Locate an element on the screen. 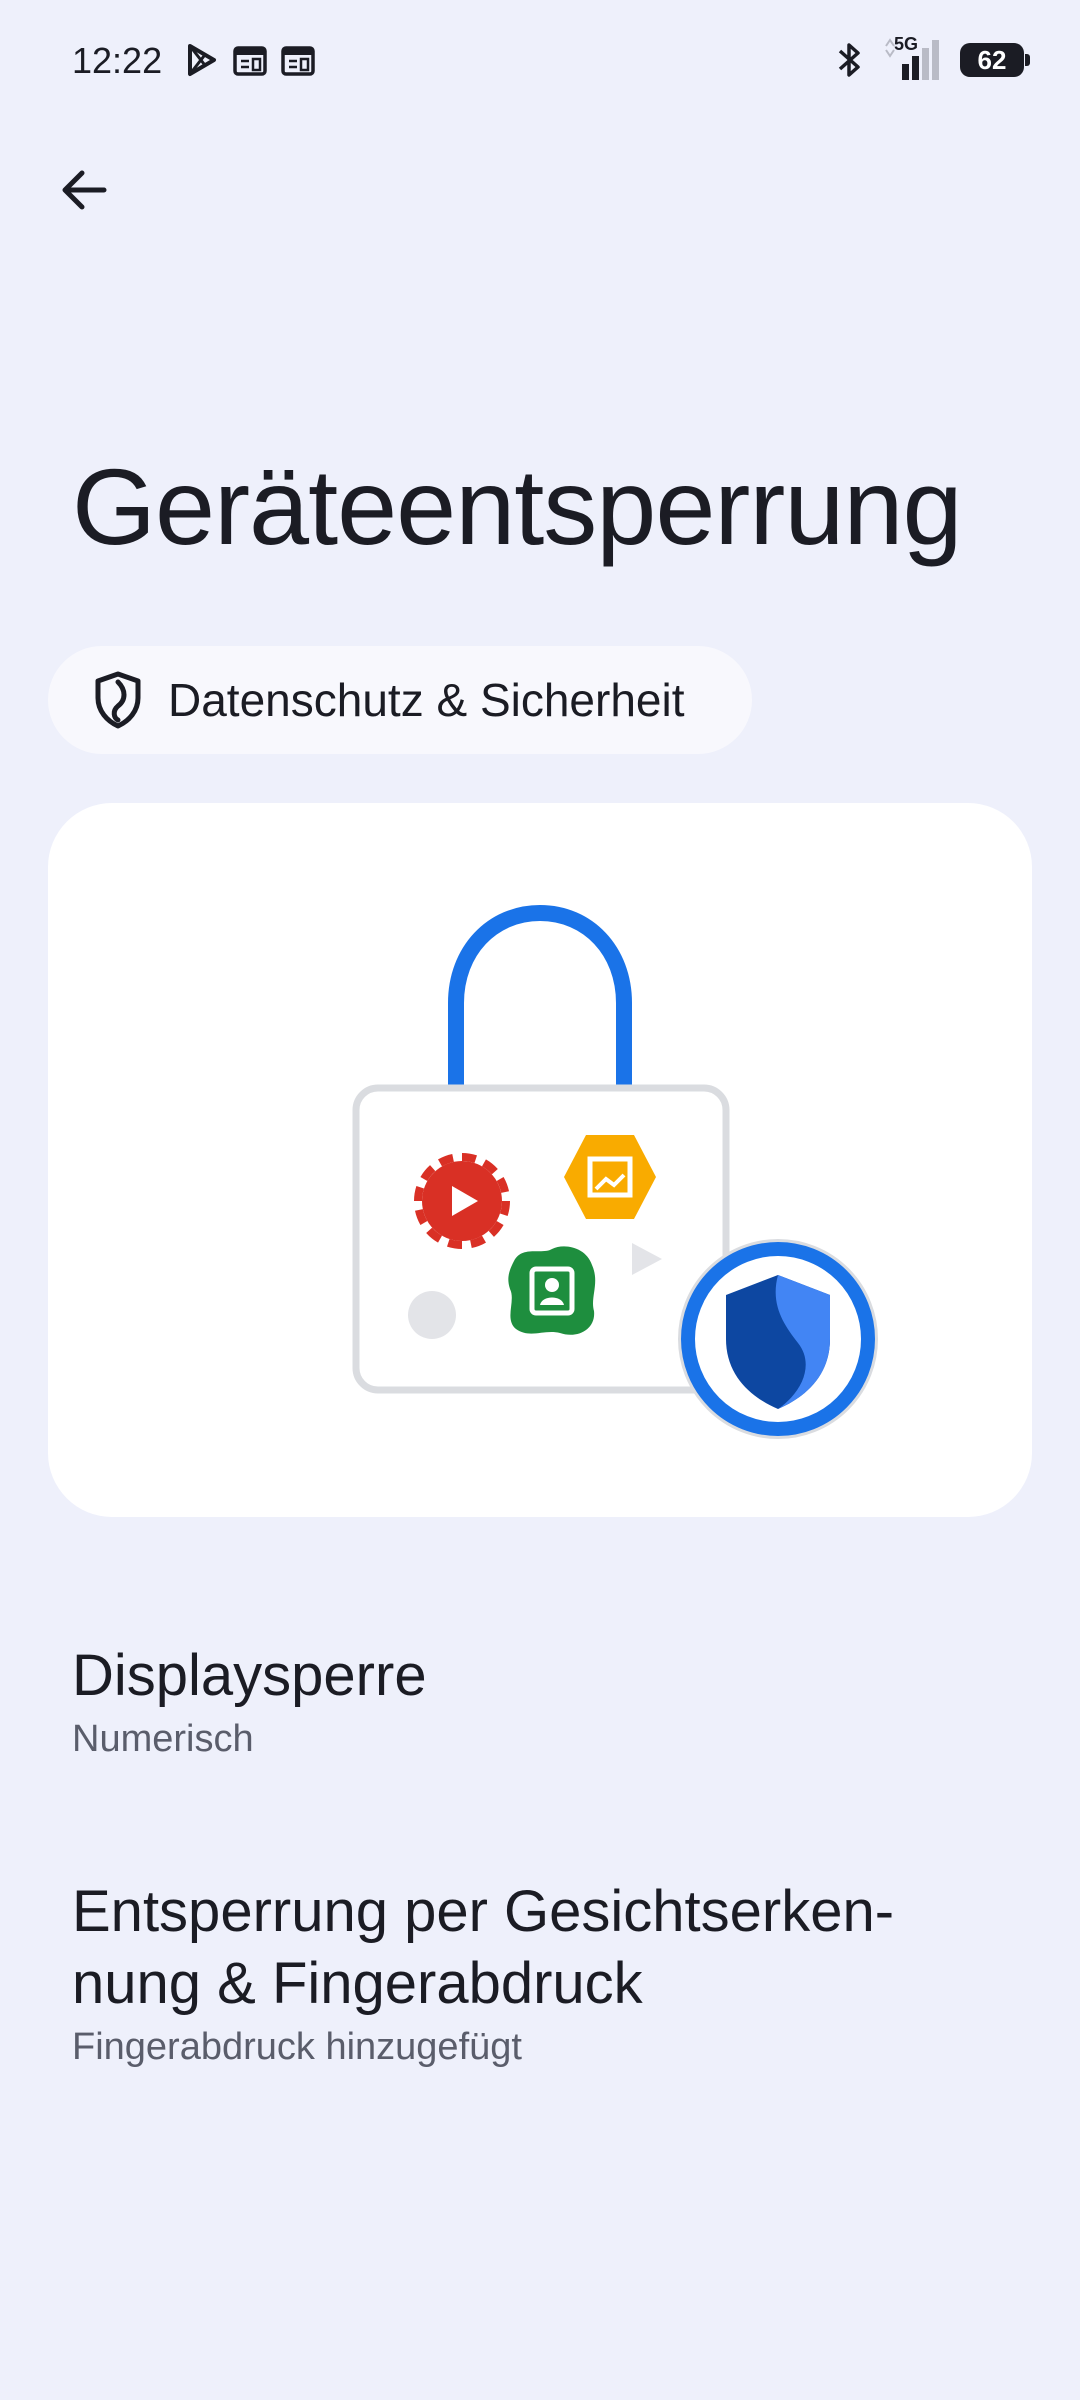  face-fingerprint-subtitle: Fingerabdruck hinzugefügt is located at coordinates (297, 2047).